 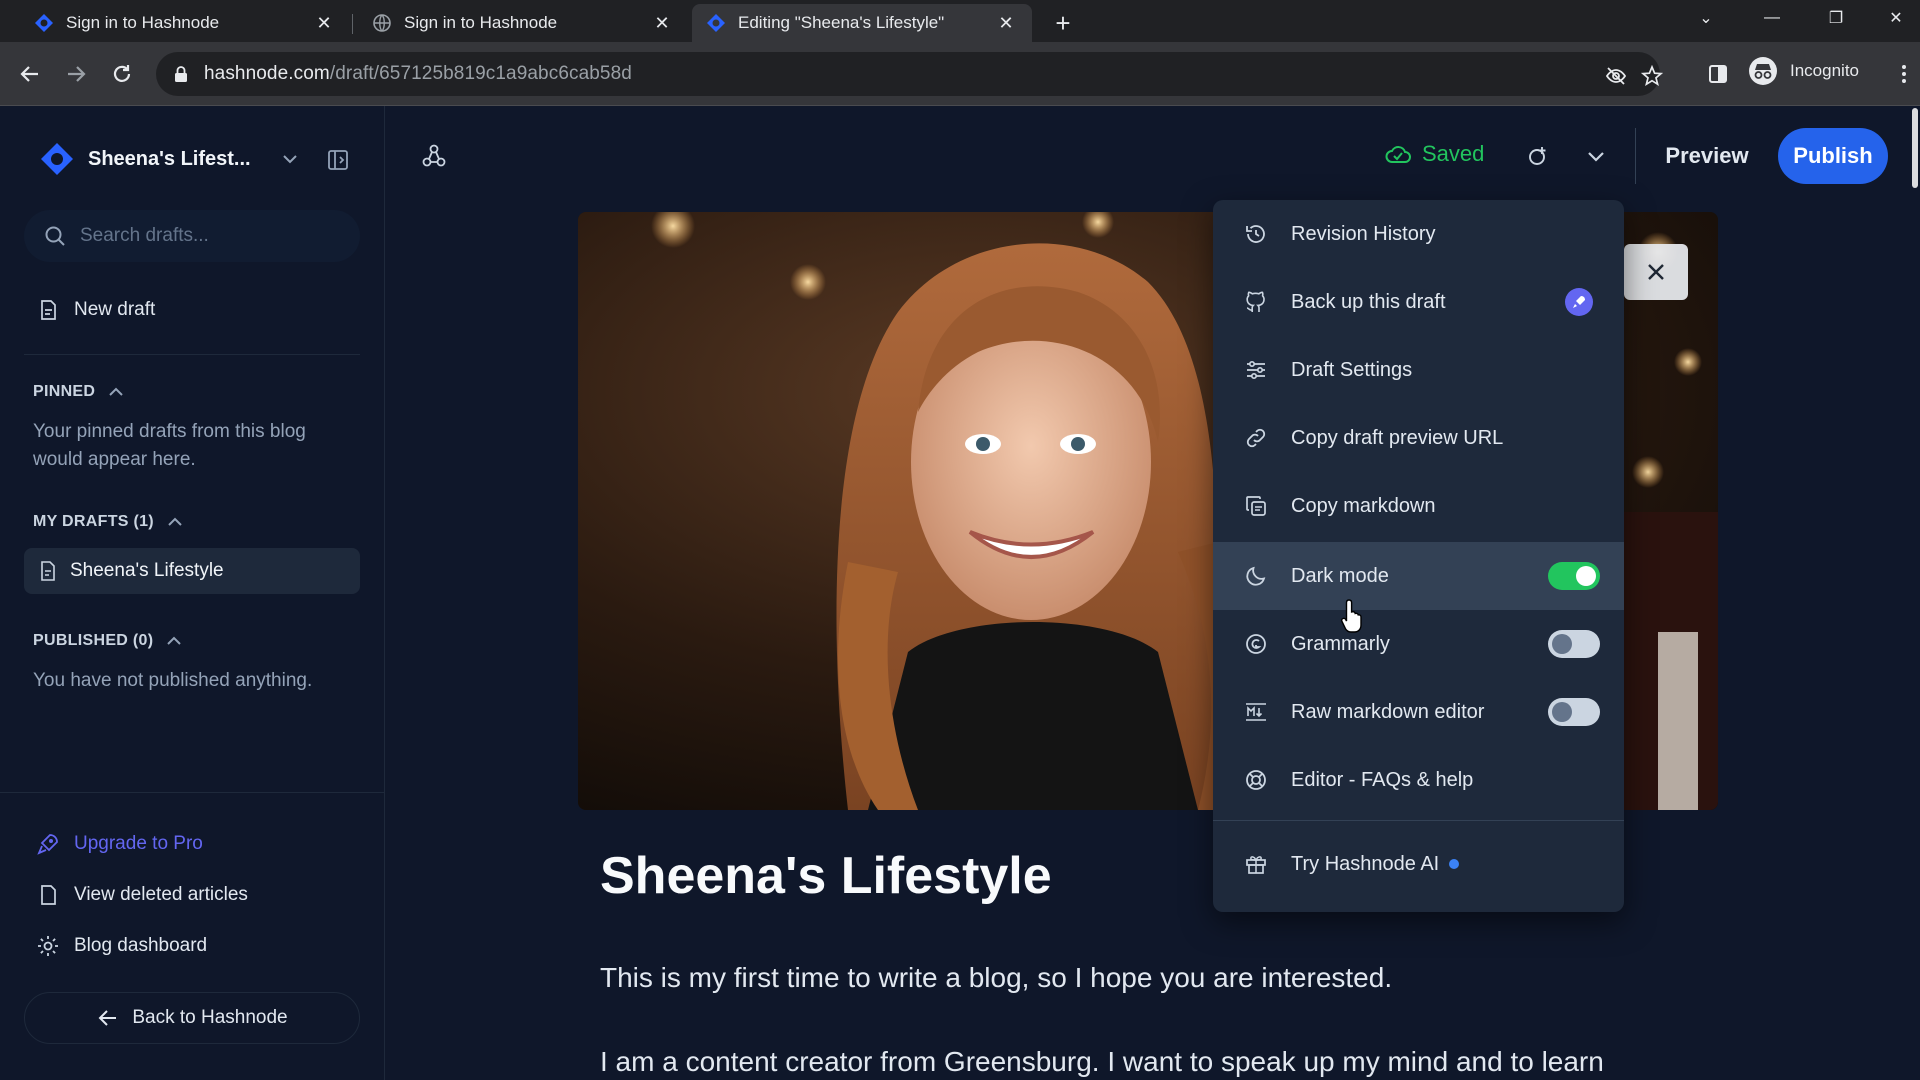 I want to click on widgets-icon, so click(x=434, y=156).